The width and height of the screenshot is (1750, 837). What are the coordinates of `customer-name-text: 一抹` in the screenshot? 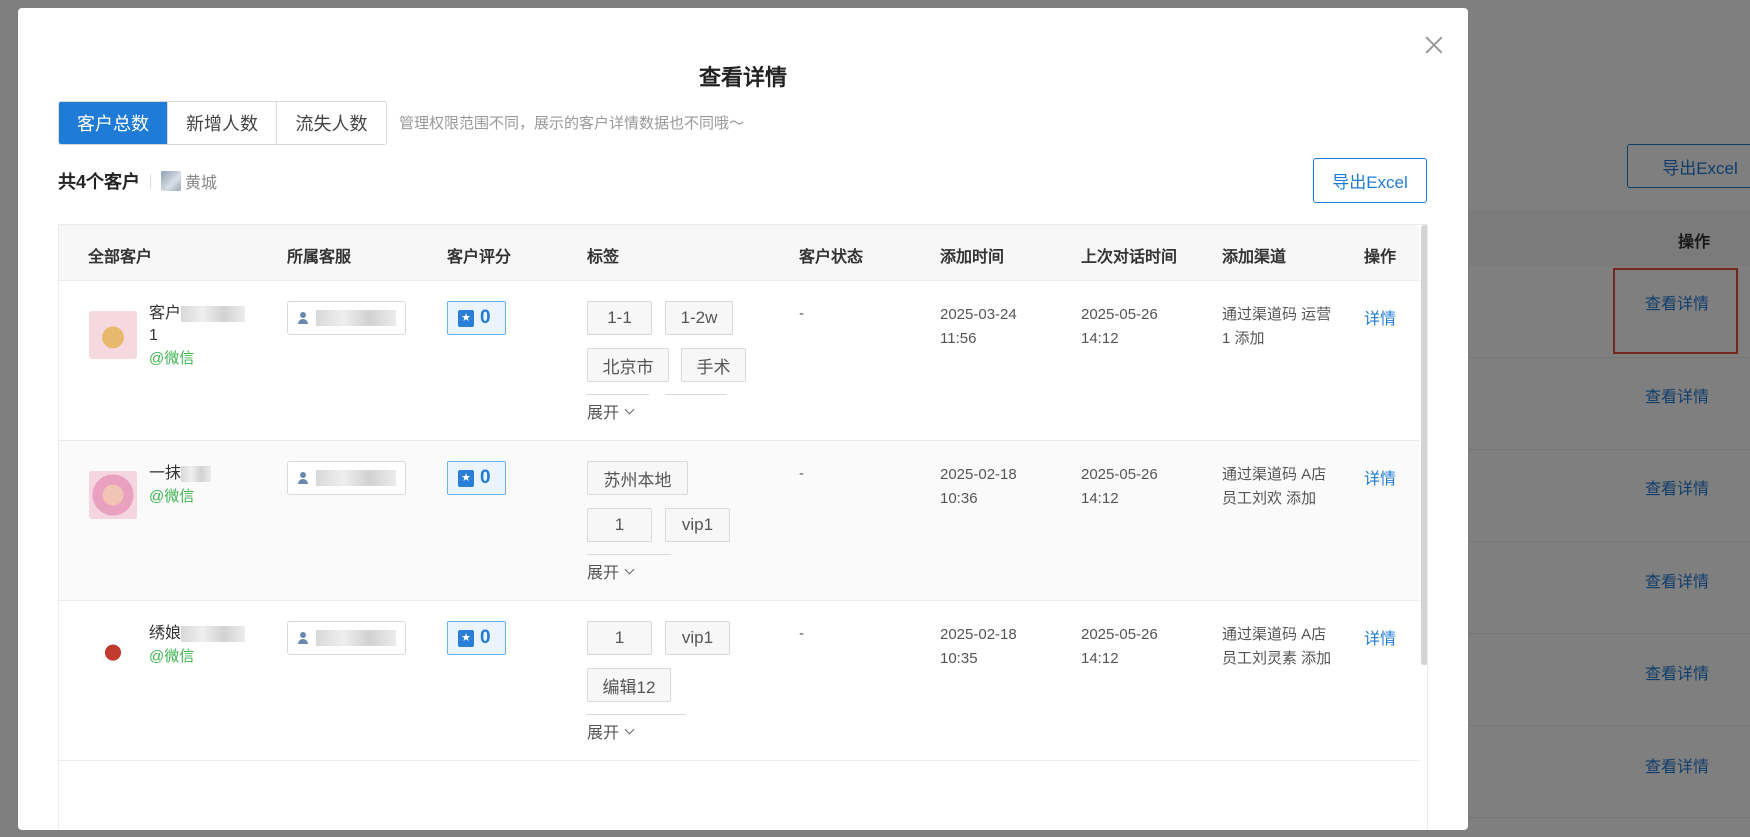 It's located at (165, 473).